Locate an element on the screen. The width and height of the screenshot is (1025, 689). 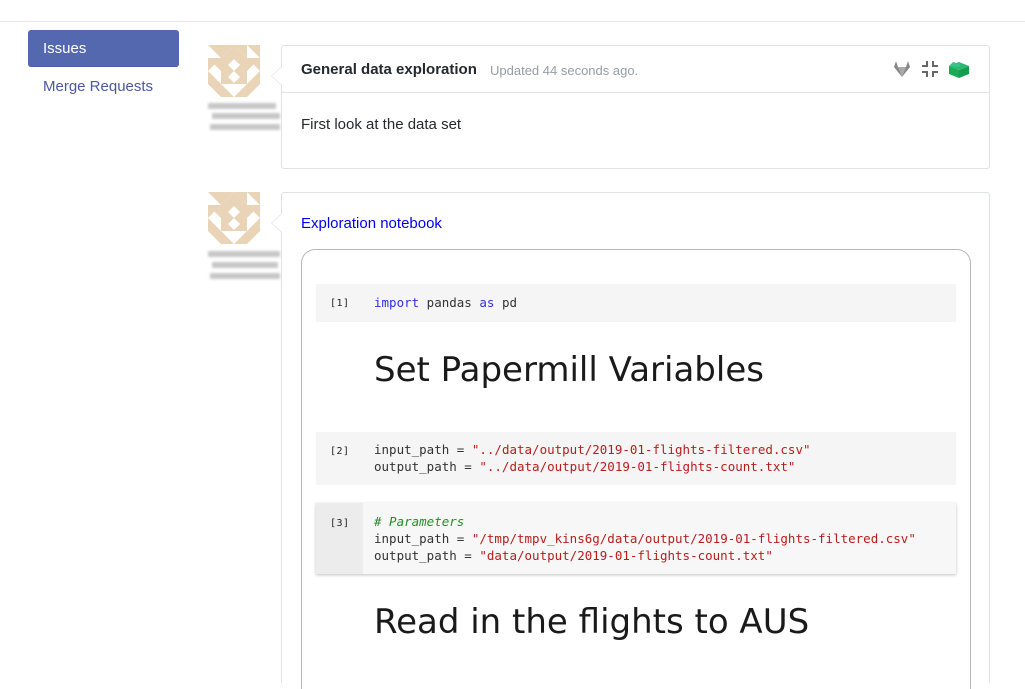
sidebar-item-merge-requests: Merge Requests is located at coordinates (98, 87).